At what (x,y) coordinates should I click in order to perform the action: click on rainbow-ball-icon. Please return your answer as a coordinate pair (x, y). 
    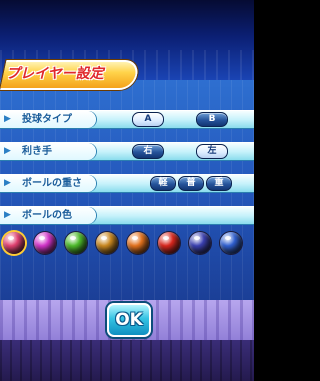
    Looking at the image, I should click on (14, 243).